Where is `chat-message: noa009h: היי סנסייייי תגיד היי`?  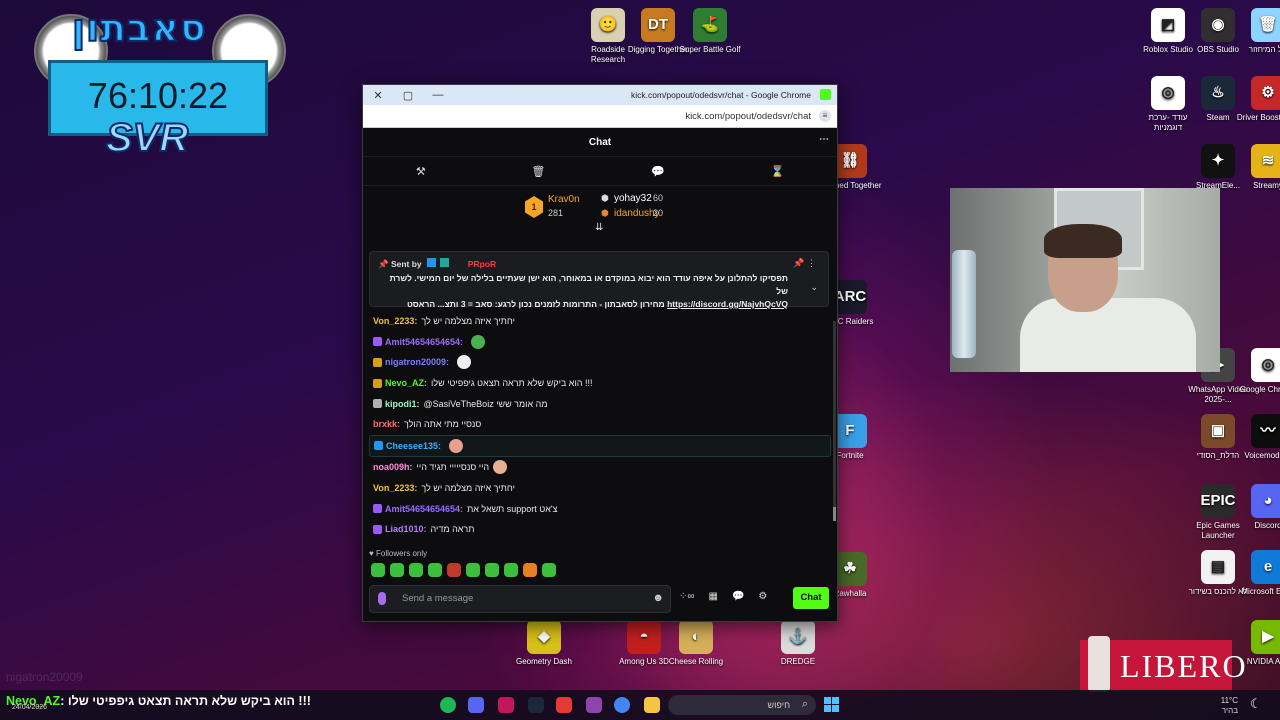 chat-message: noa009h: היי סנסייייי תגיד היי is located at coordinates (600, 467).